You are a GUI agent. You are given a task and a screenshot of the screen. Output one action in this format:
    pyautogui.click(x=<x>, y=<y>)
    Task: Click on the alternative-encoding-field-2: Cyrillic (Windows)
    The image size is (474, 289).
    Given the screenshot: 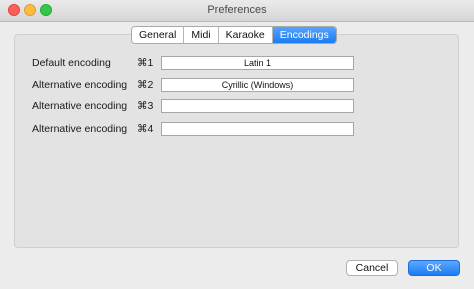 What is the action you would take?
    pyautogui.click(x=257, y=85)
    